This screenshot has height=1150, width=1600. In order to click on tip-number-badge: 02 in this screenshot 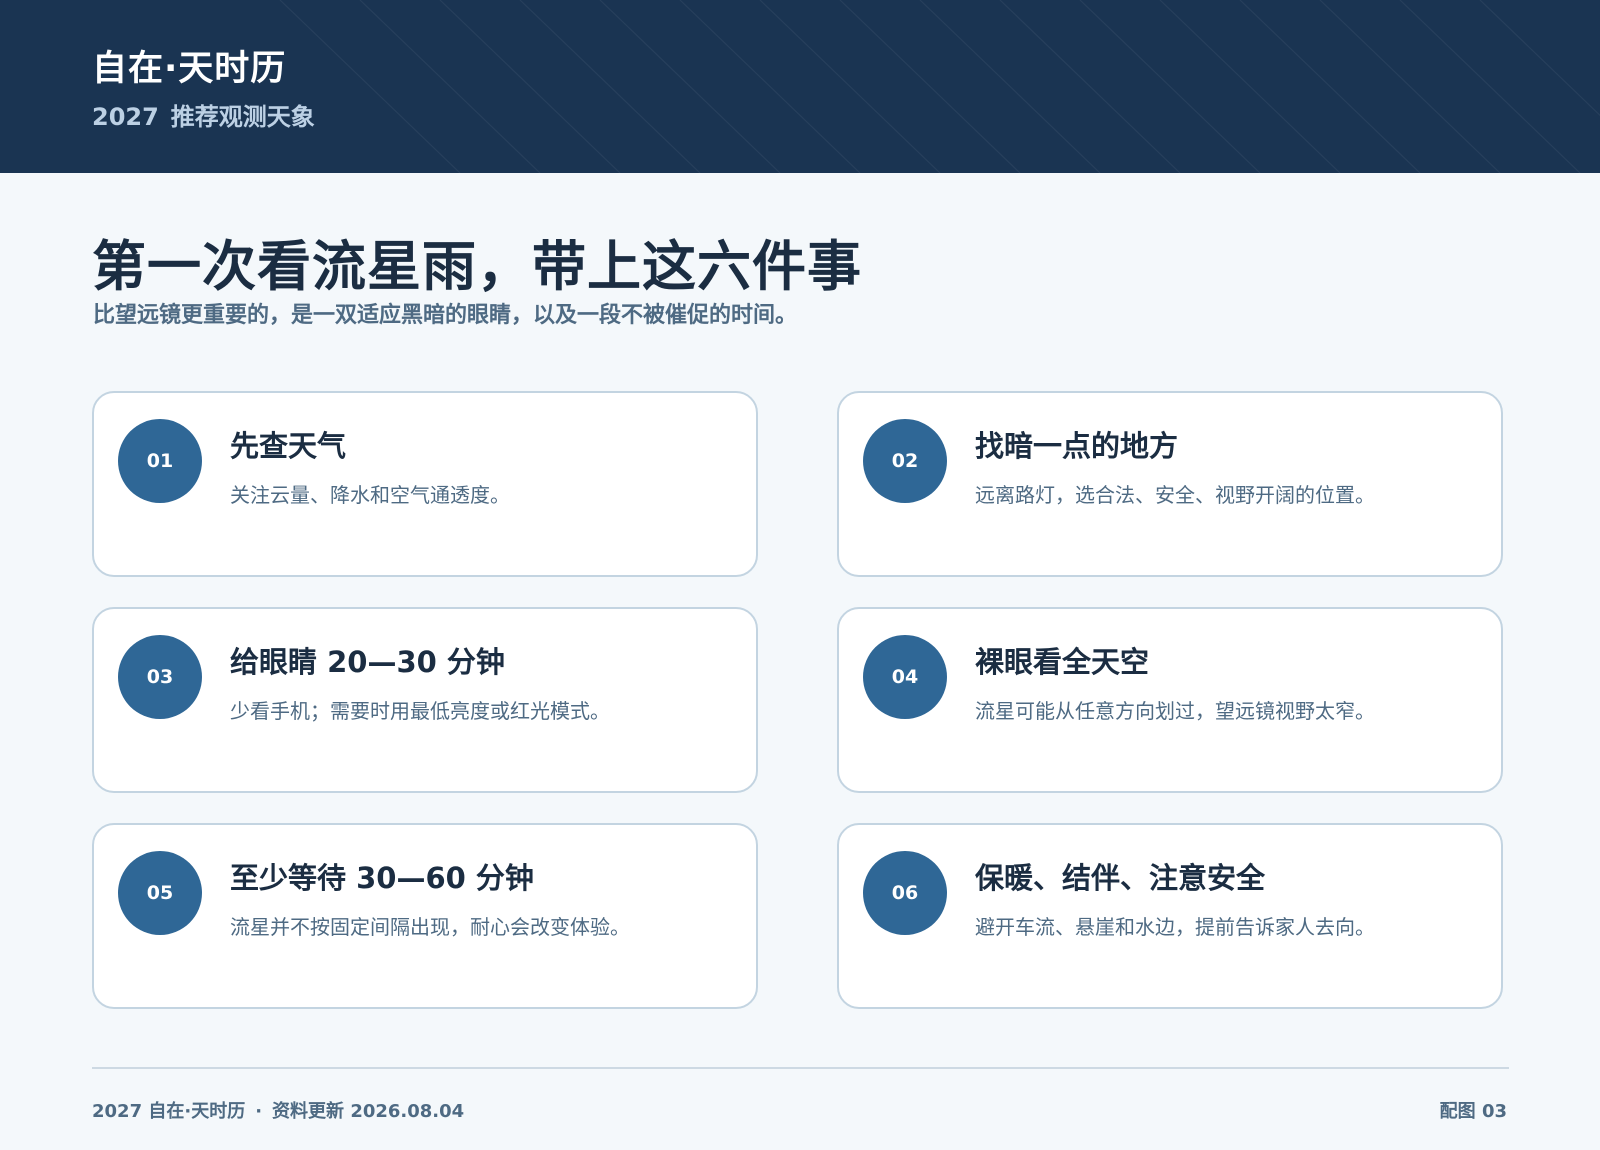, I will do `click(905, 461)`.